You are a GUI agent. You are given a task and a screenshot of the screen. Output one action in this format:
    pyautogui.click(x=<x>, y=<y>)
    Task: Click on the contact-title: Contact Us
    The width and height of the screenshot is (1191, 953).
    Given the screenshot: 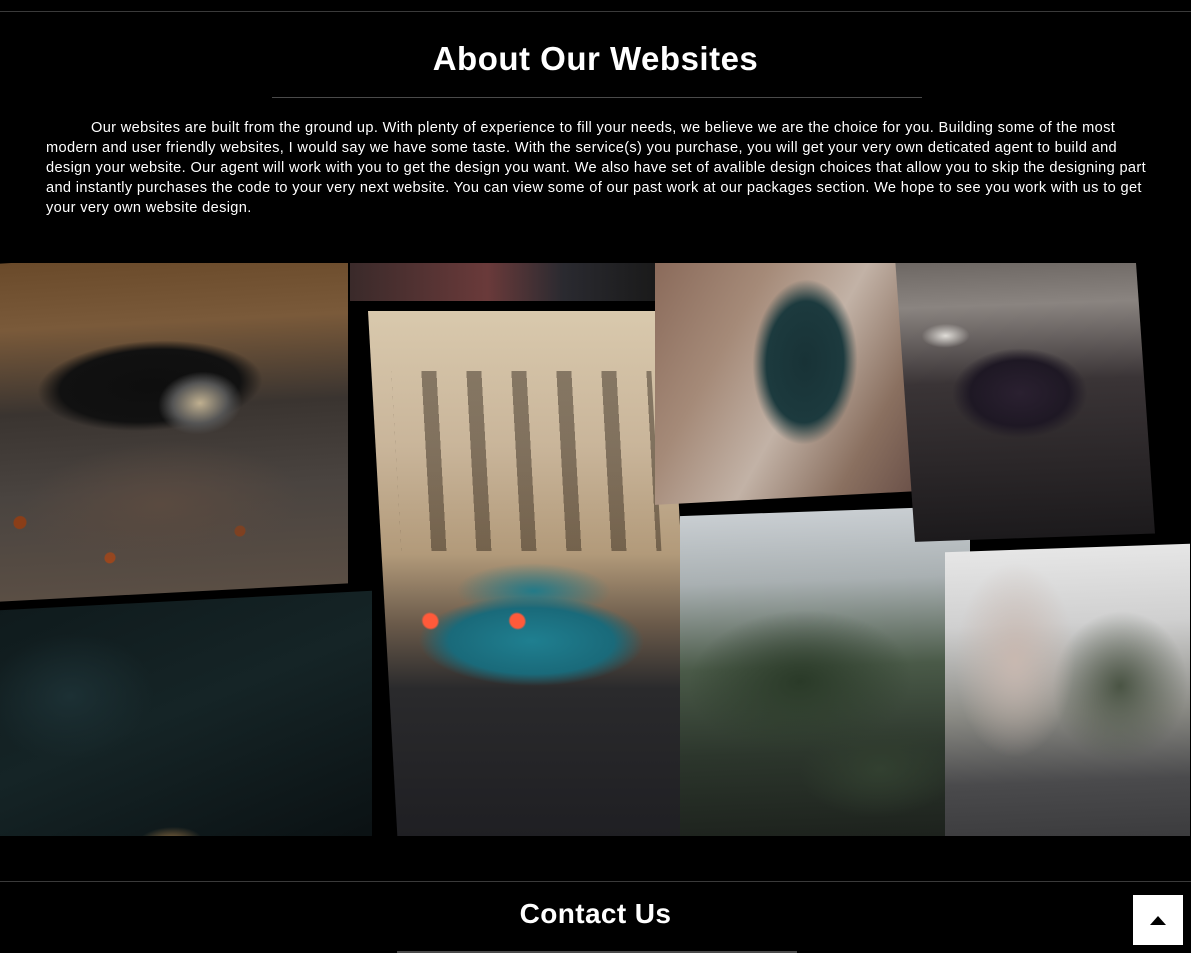 What is the action you would take?
    pyautogui.click(x=595, y=913)
    